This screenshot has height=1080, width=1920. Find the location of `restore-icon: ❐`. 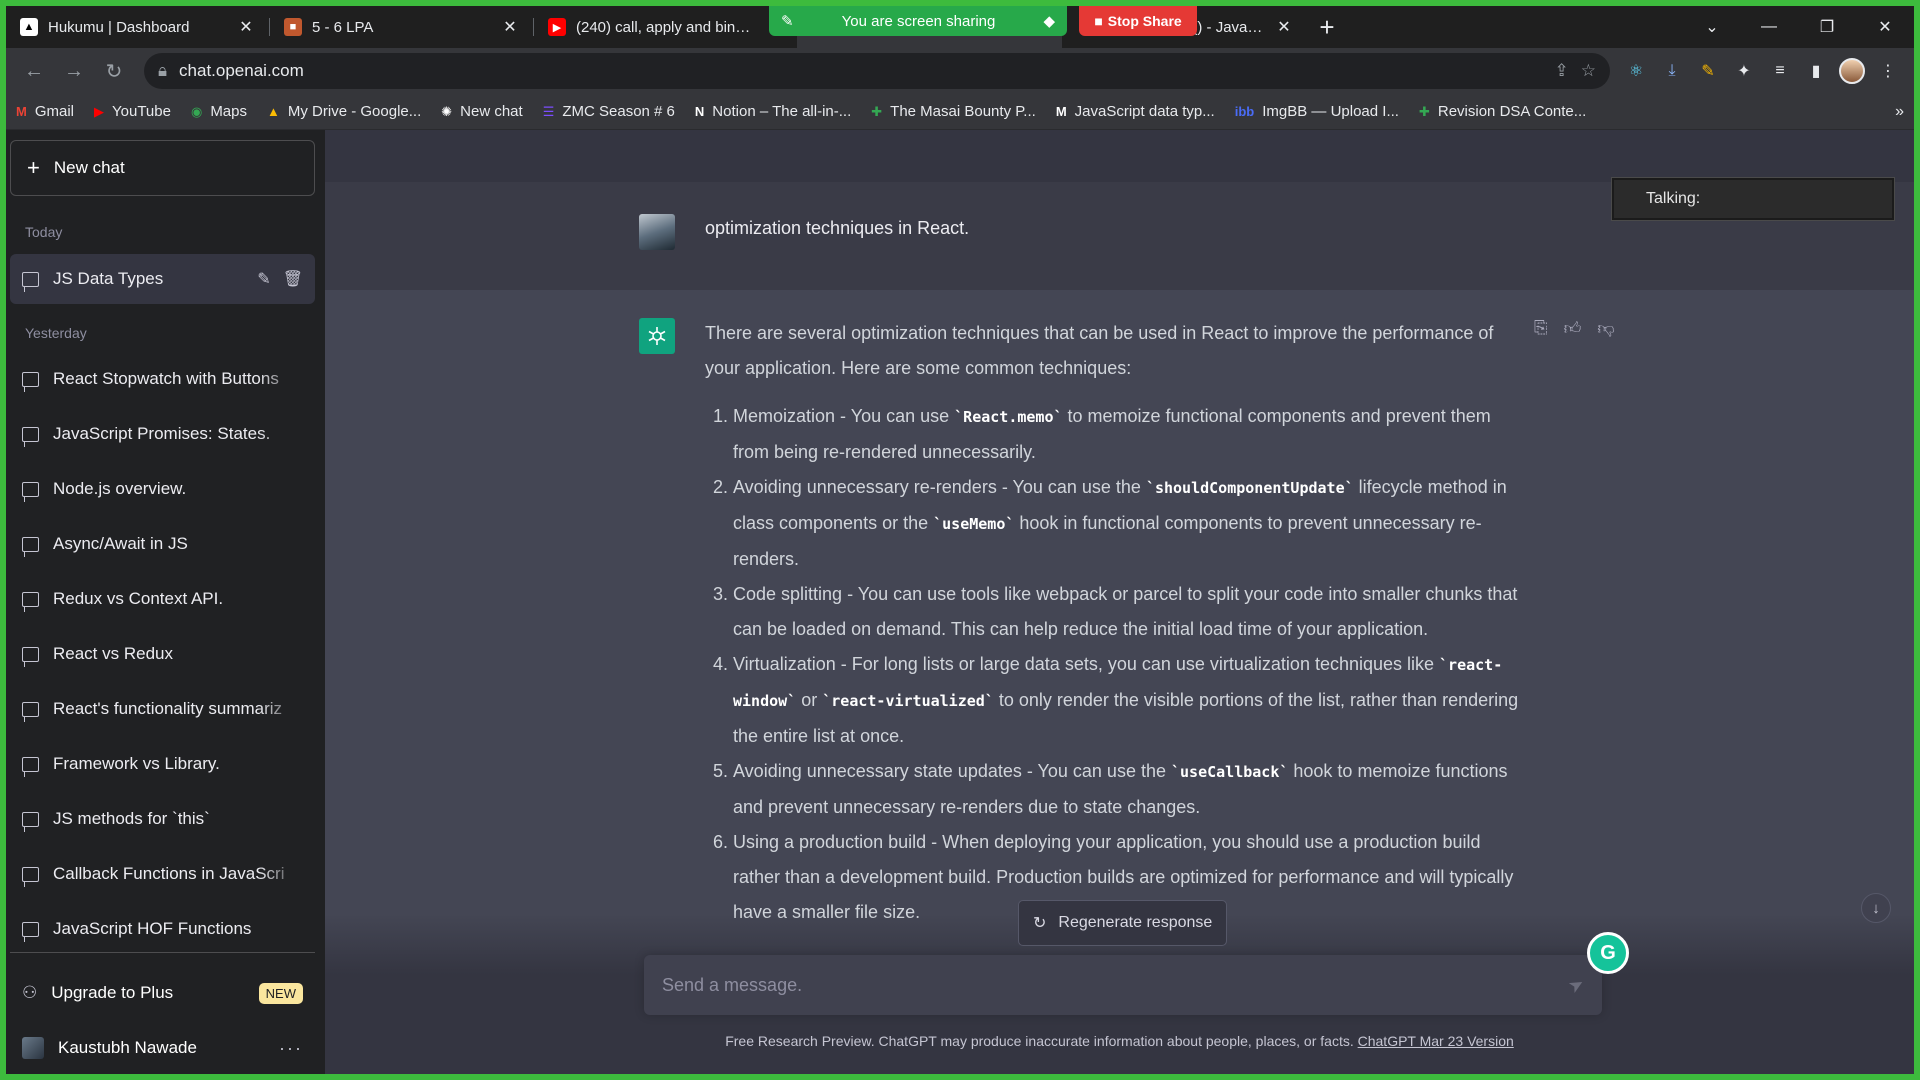

restore-icon: ❐ is located at coordinates (1827, 27).